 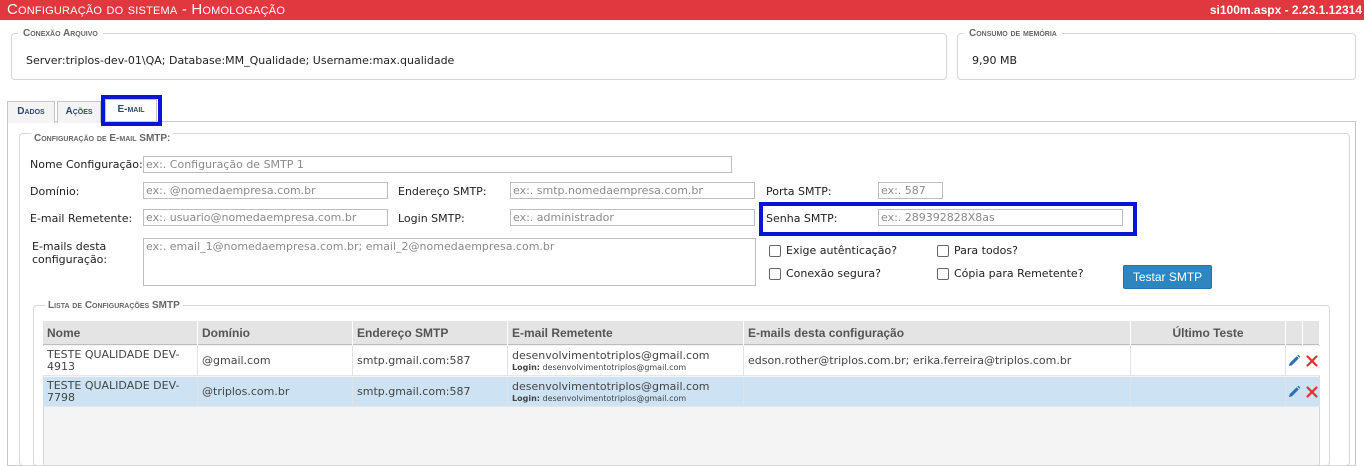 What do you see at coordinates (102, 138) in the screenshot?
I see `smtp-config-legend: Configuração de E-mail SMTP:` at bounding box center [102, 138].